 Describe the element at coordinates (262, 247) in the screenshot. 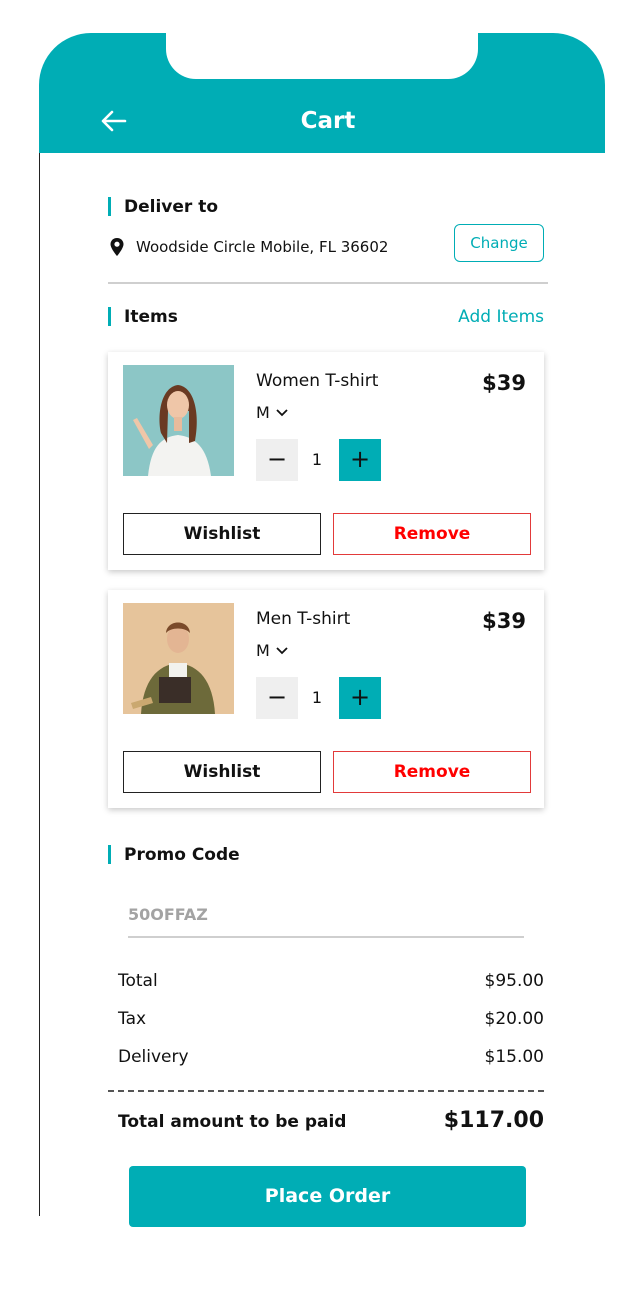

I see `delivery-address: Woodside Circle Mobile, FL 36602` at that location.